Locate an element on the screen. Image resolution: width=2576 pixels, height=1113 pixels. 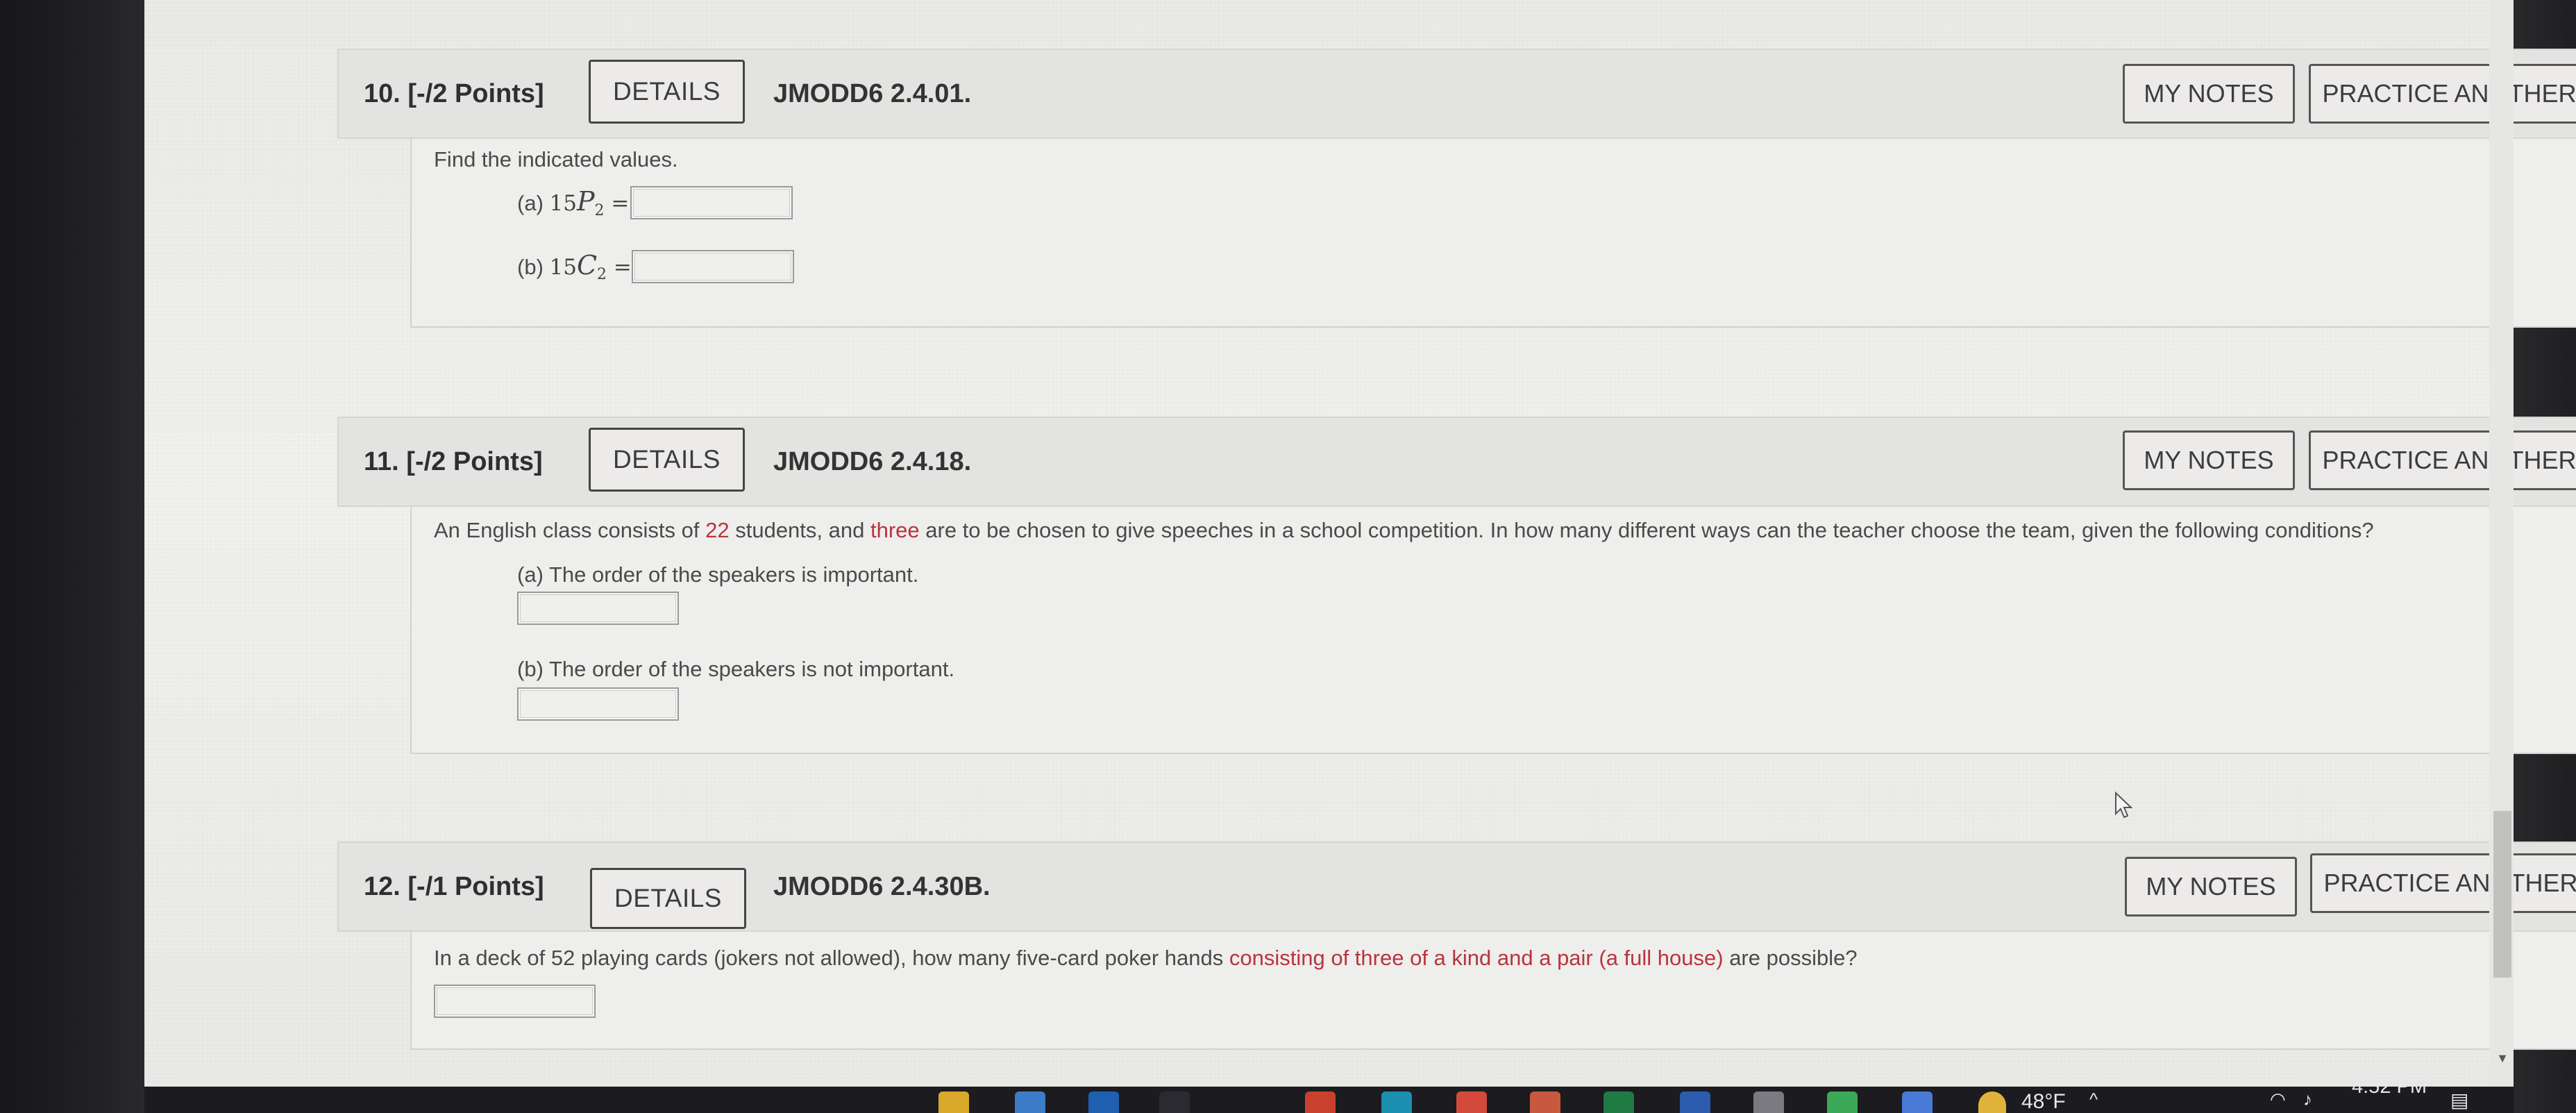
question-12-practice-another-button: PRACTICE ANOTHER is located at coordinates (2443, 883).